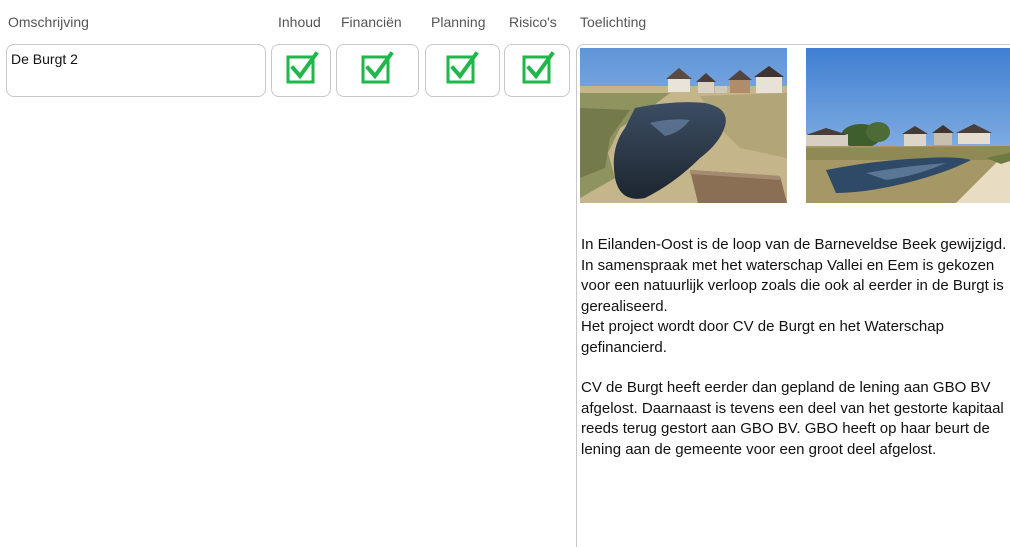 The height and width of the screenshot is (547, 1010). I want to click on financien-checkbox, so click(377, 70).